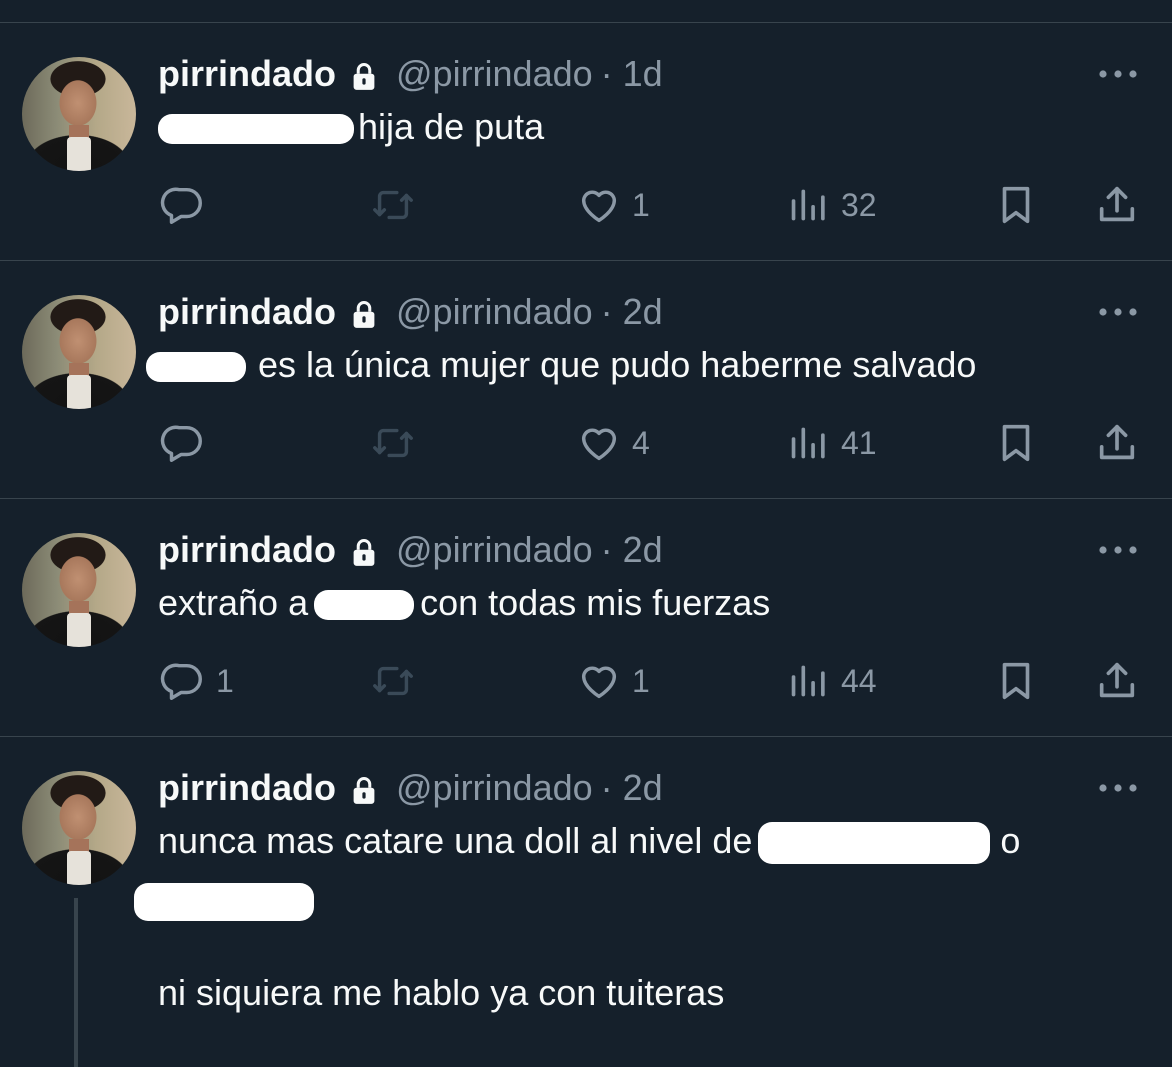  I want to click on tweet-text-segment: extraño a, so click(233, 602).